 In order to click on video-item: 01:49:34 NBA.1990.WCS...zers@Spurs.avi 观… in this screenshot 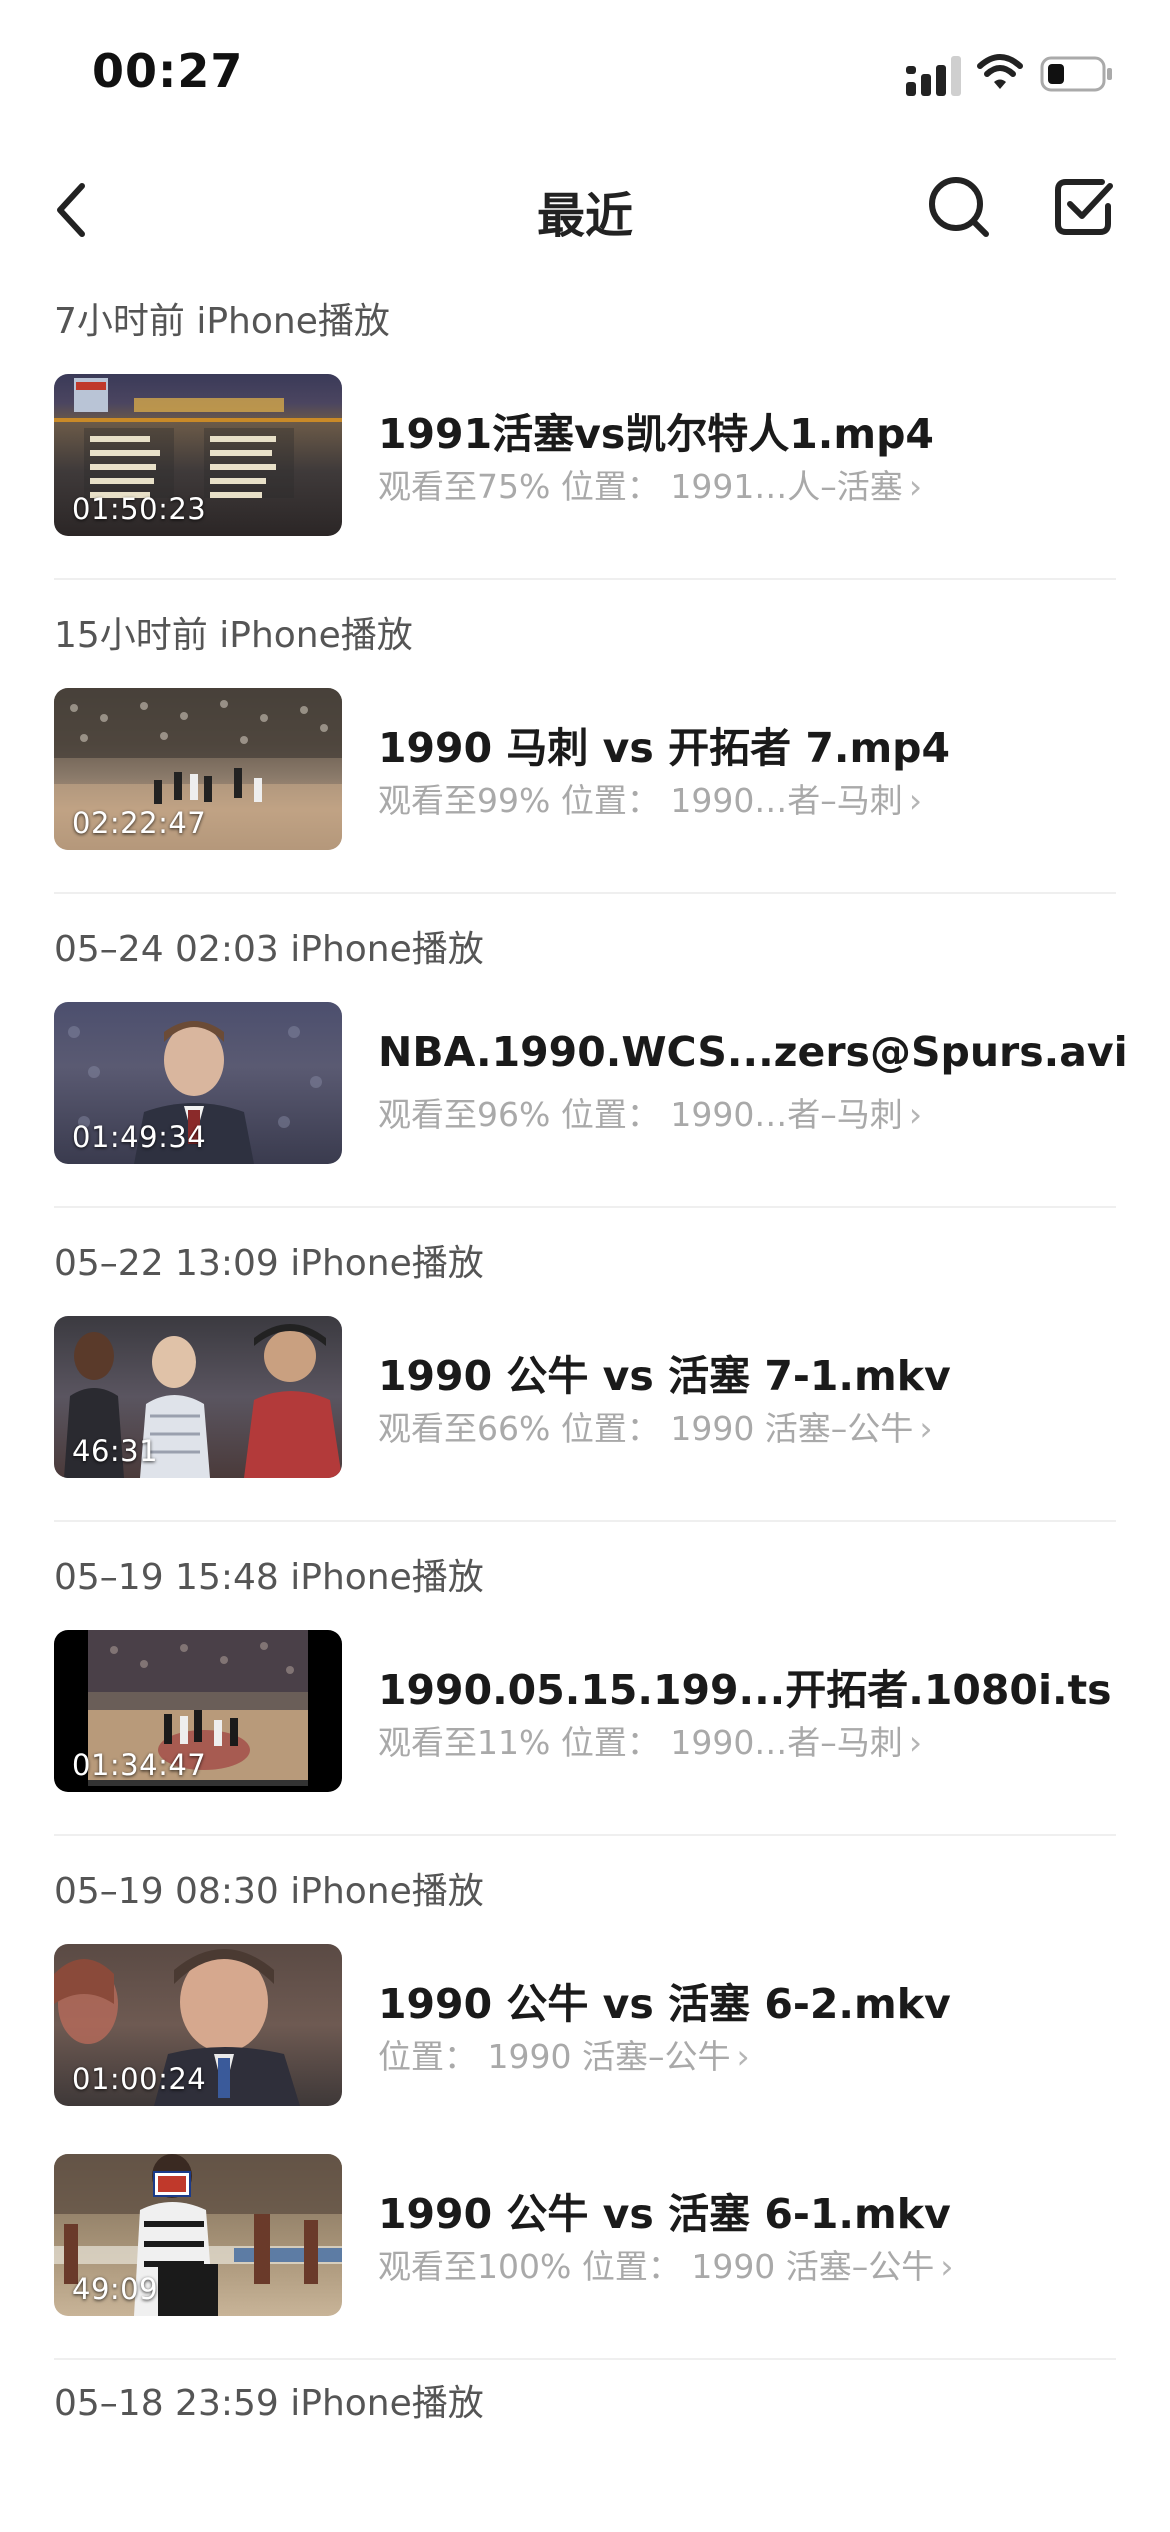, I will do `click(591, 1084)`.